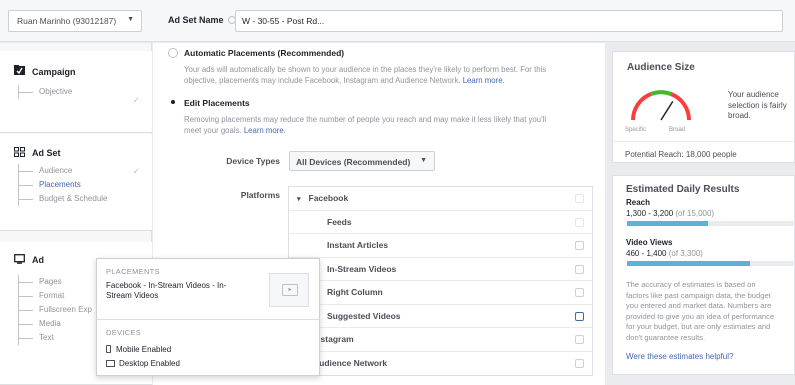  What do you see at coordinates (46, 153) in the screenshot?
I see `adset-title: Ad Set` at bounding box center [46, 153].